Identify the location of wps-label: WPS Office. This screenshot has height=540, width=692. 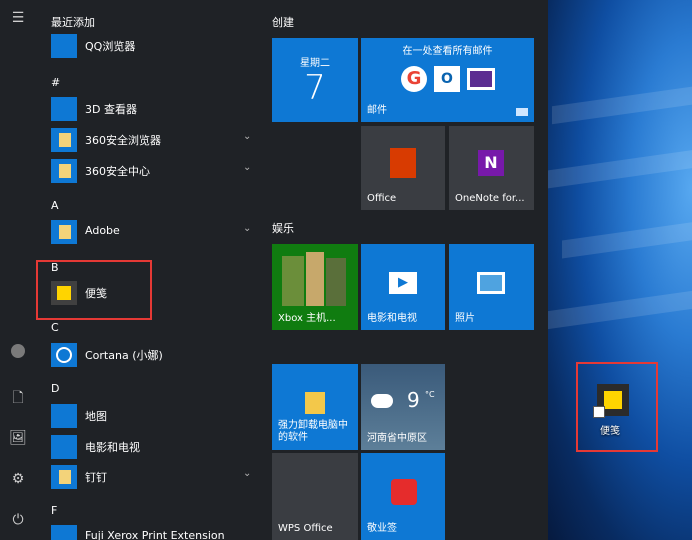
(305, 528).